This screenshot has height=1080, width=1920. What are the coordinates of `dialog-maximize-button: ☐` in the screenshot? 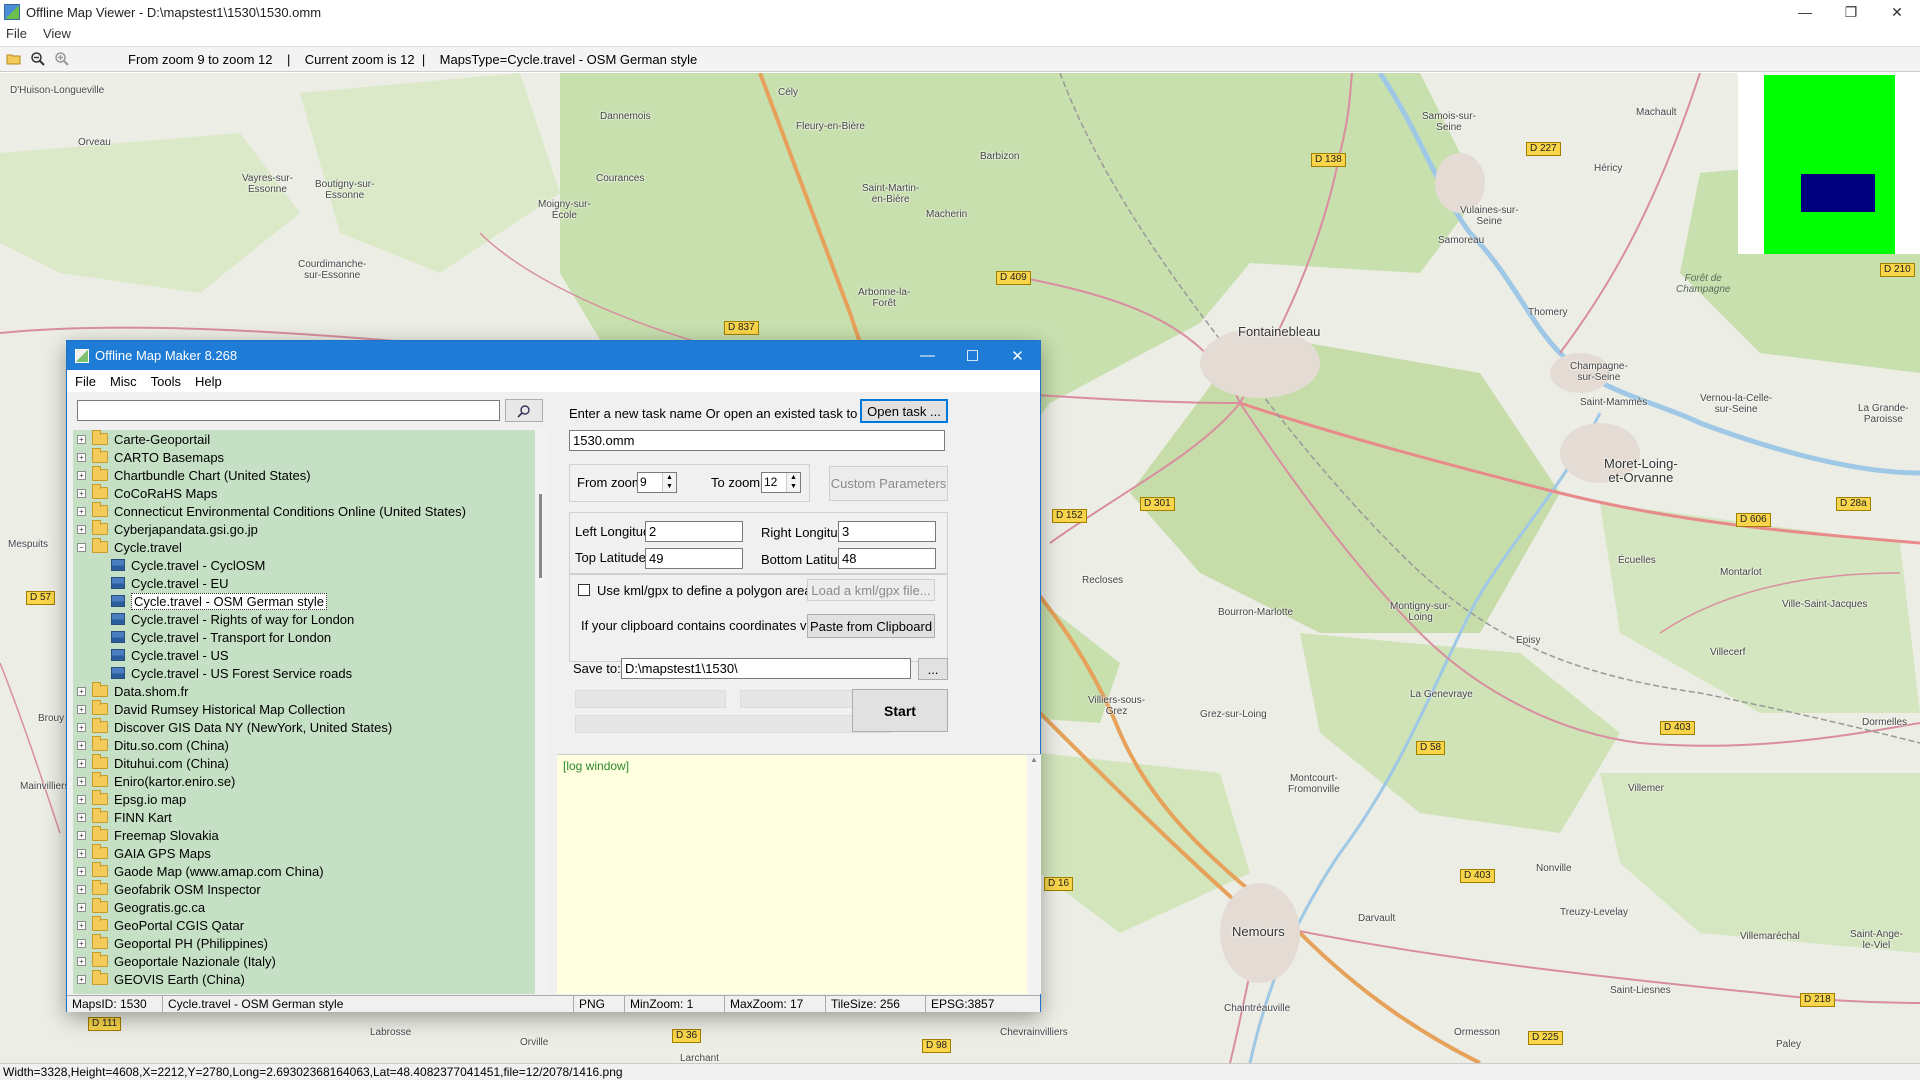 It's located at (972, 355).